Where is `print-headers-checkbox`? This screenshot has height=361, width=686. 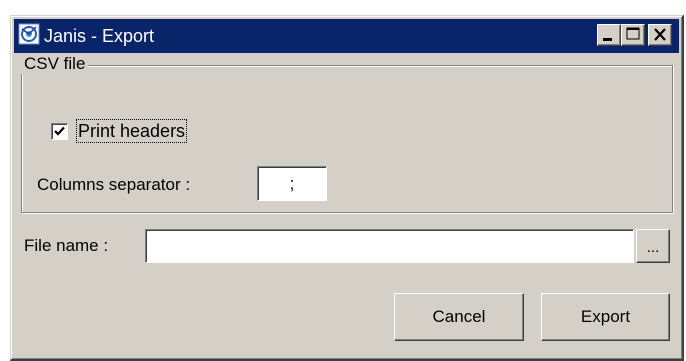
print-headers-checkbox is located at coordinates (59, 131).